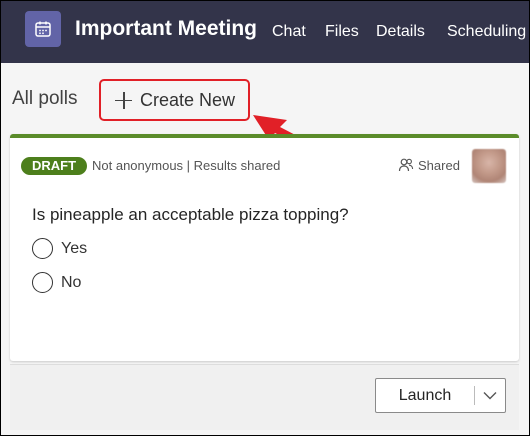  I want to click on create-new-button: Create New, so click(174, 100).